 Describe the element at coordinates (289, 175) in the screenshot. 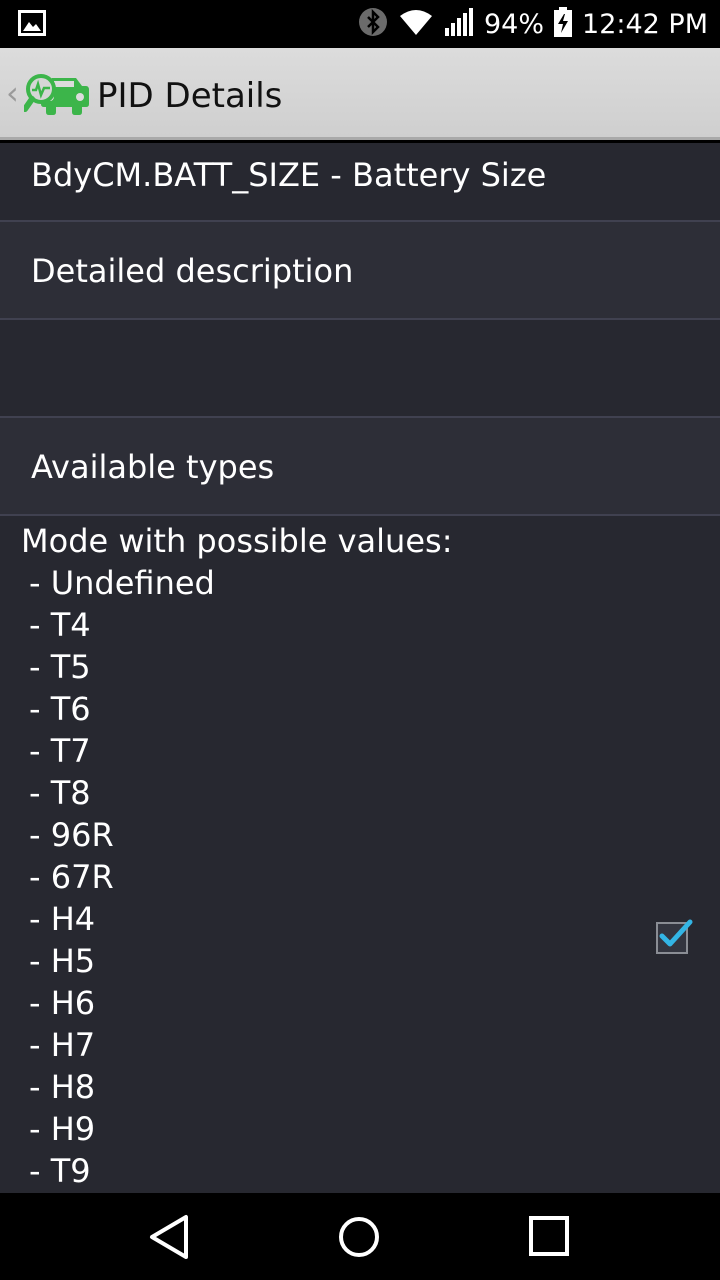

I see `pid-name: BdyCM.BATT_SIZE - Battery Size` at that location.